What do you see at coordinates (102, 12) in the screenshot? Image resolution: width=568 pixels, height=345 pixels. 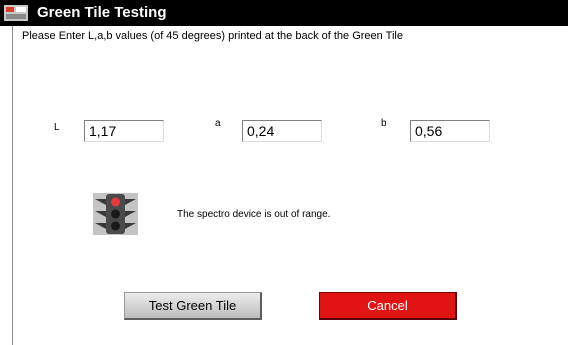 I see `window-title: Green Tile Testing` at bounding box center [102, 12].